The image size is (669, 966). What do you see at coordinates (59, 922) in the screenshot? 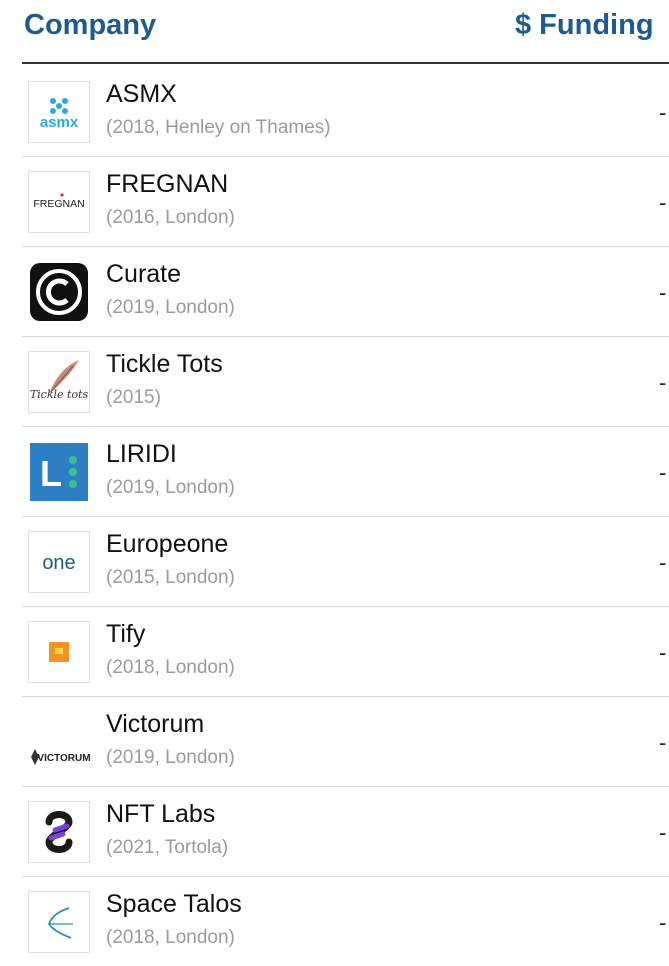
I see `space-talos-logo-icon` at bounding box center [59, 922].